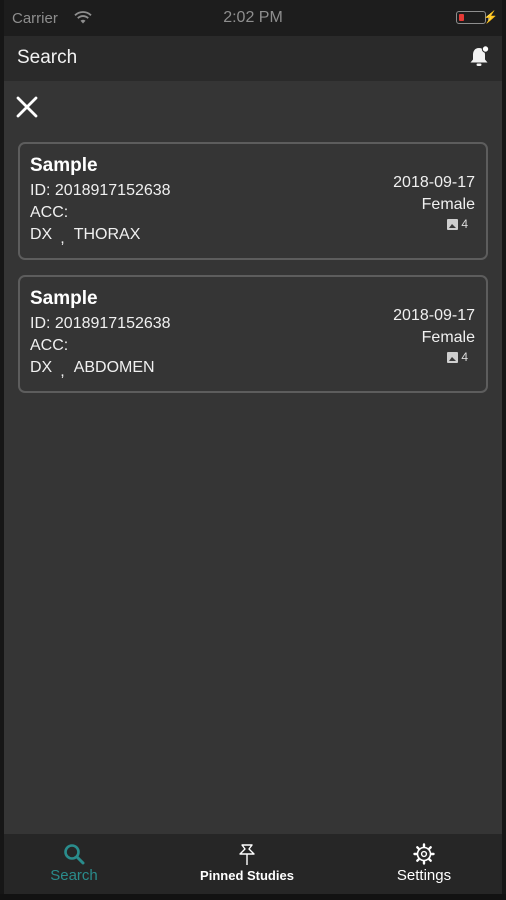 The image size is (506, 900). What do you see at coordinates (47, 57) in the screenshot?
I see `page-title: Search` at bounding box center [47, 57].